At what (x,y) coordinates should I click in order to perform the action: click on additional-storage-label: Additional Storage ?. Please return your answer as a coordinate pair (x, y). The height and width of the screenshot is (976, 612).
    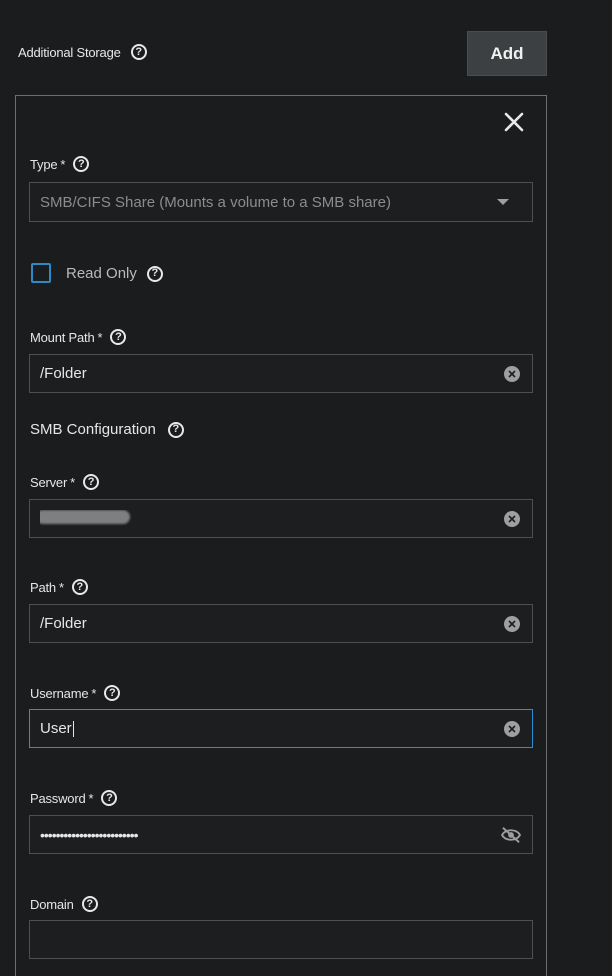
    Looking at the image, I should click on (82, 52).